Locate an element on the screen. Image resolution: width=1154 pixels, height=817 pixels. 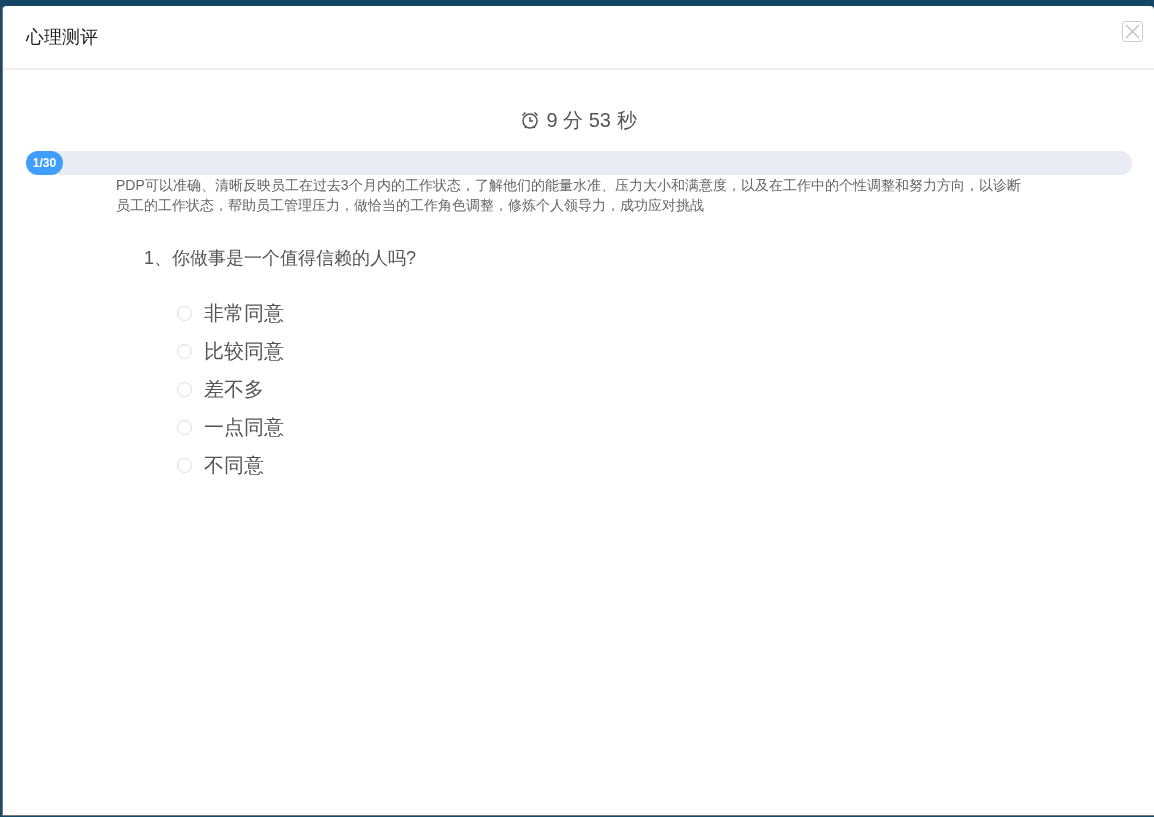
option-label: 不同意 is located at coordinates (234, 465).